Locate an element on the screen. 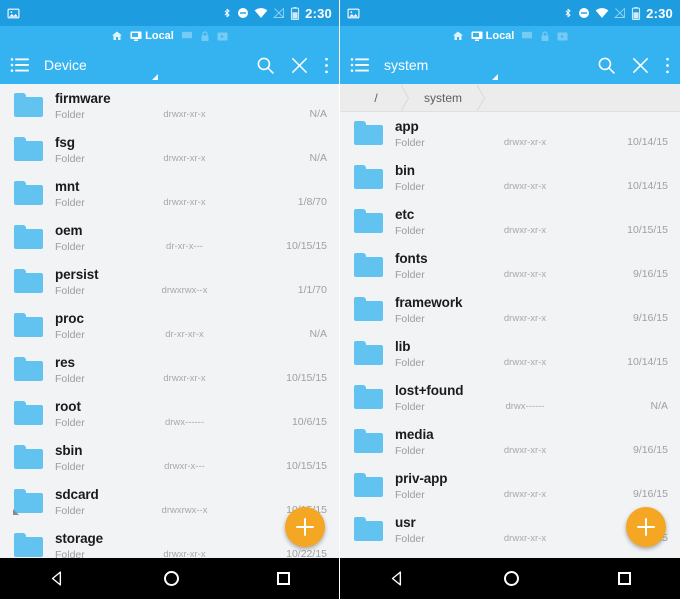 The height and width of the screenshot is (599, 680). cloud-icon is located at coordinates (562, 36).